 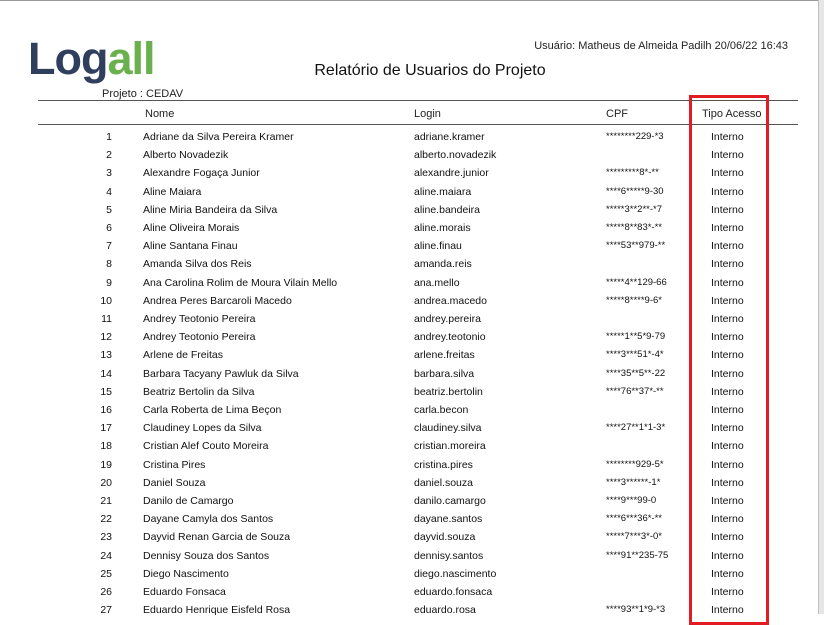 What do you see at coordinates (106, 519) in the screenshot?
I see `row-number: 22` at bounding box center [106, 519].